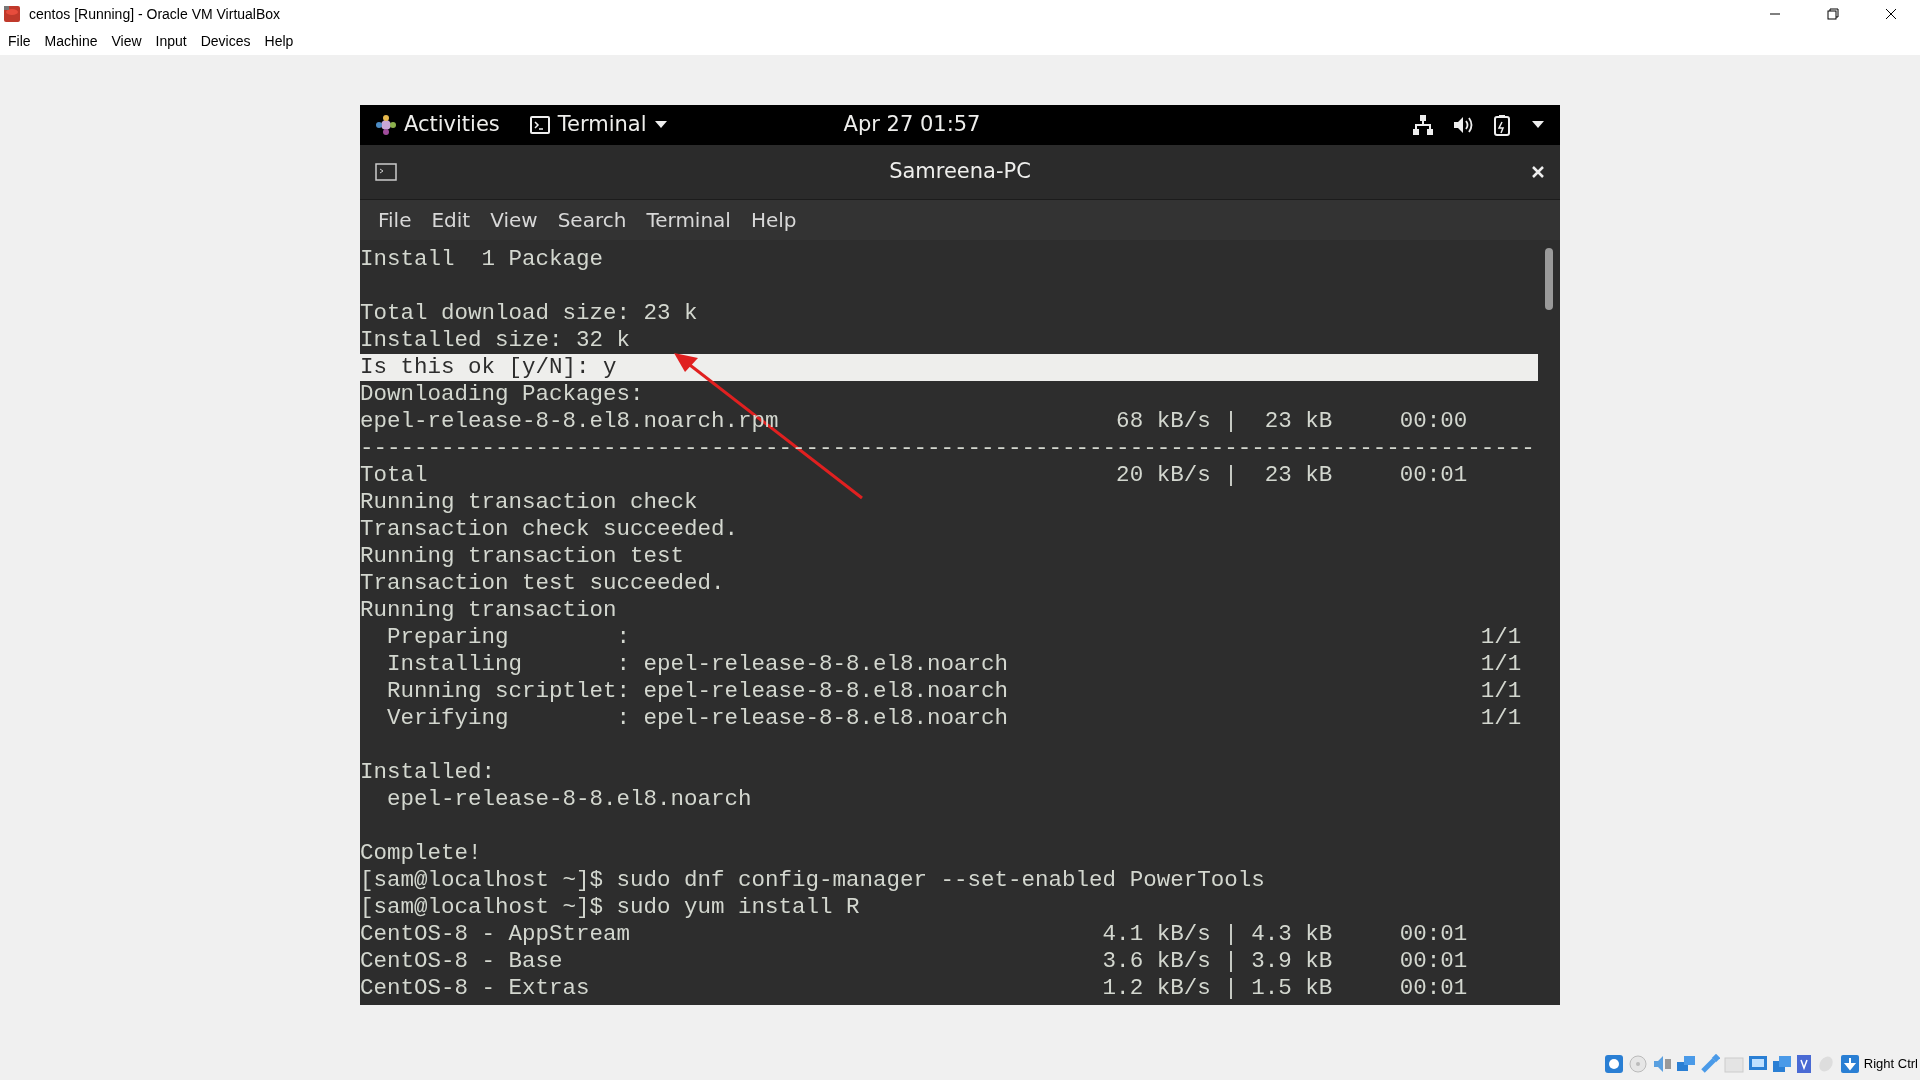  I want to click on terminal-title: Samreena-PC, so click(960, 172).